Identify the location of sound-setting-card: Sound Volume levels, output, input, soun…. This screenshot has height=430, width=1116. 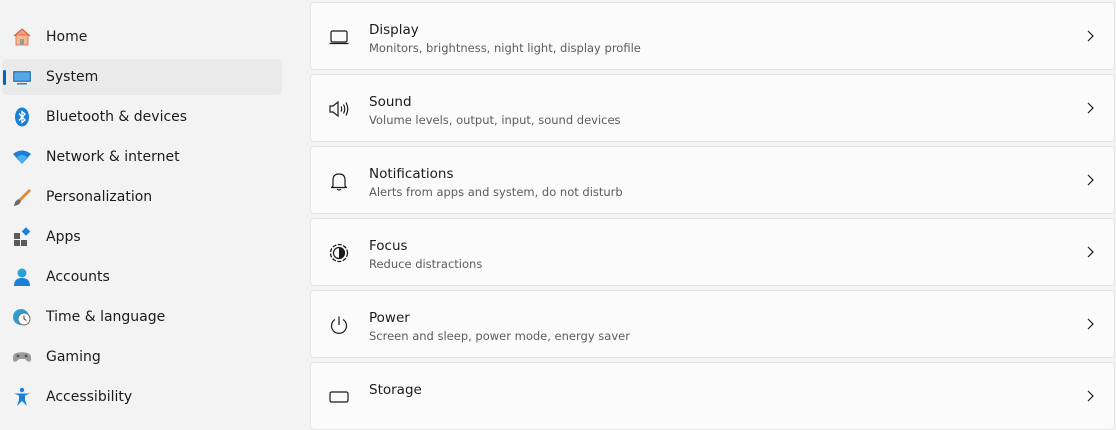
(712, 108).